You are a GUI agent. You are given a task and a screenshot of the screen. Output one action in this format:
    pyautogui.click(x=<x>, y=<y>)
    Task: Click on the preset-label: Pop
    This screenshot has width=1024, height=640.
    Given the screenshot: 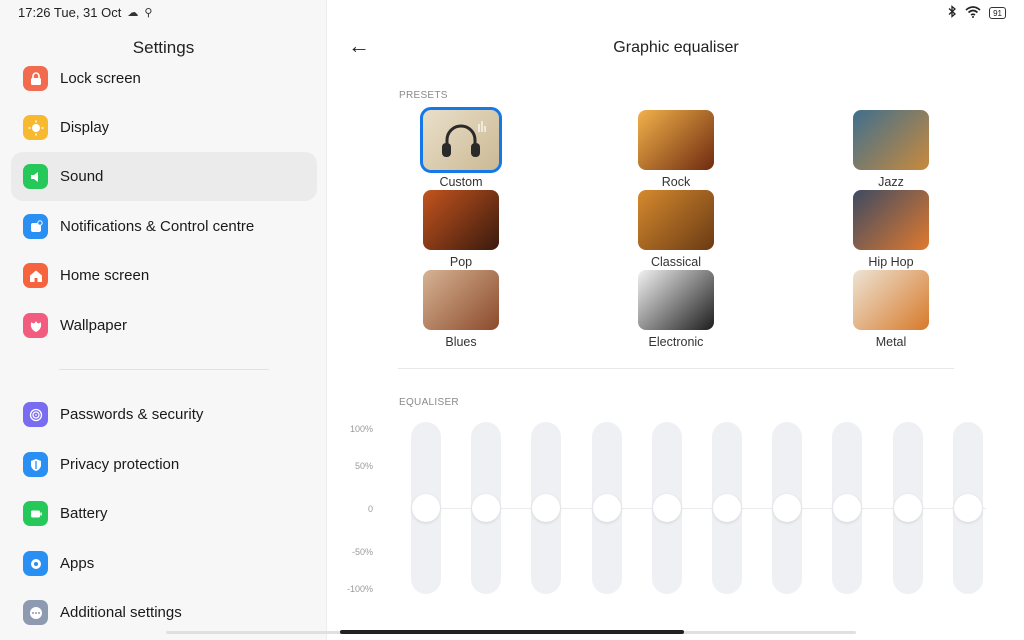 What is the action you would take?
    pyautogui.click(x=461, y=262)
    